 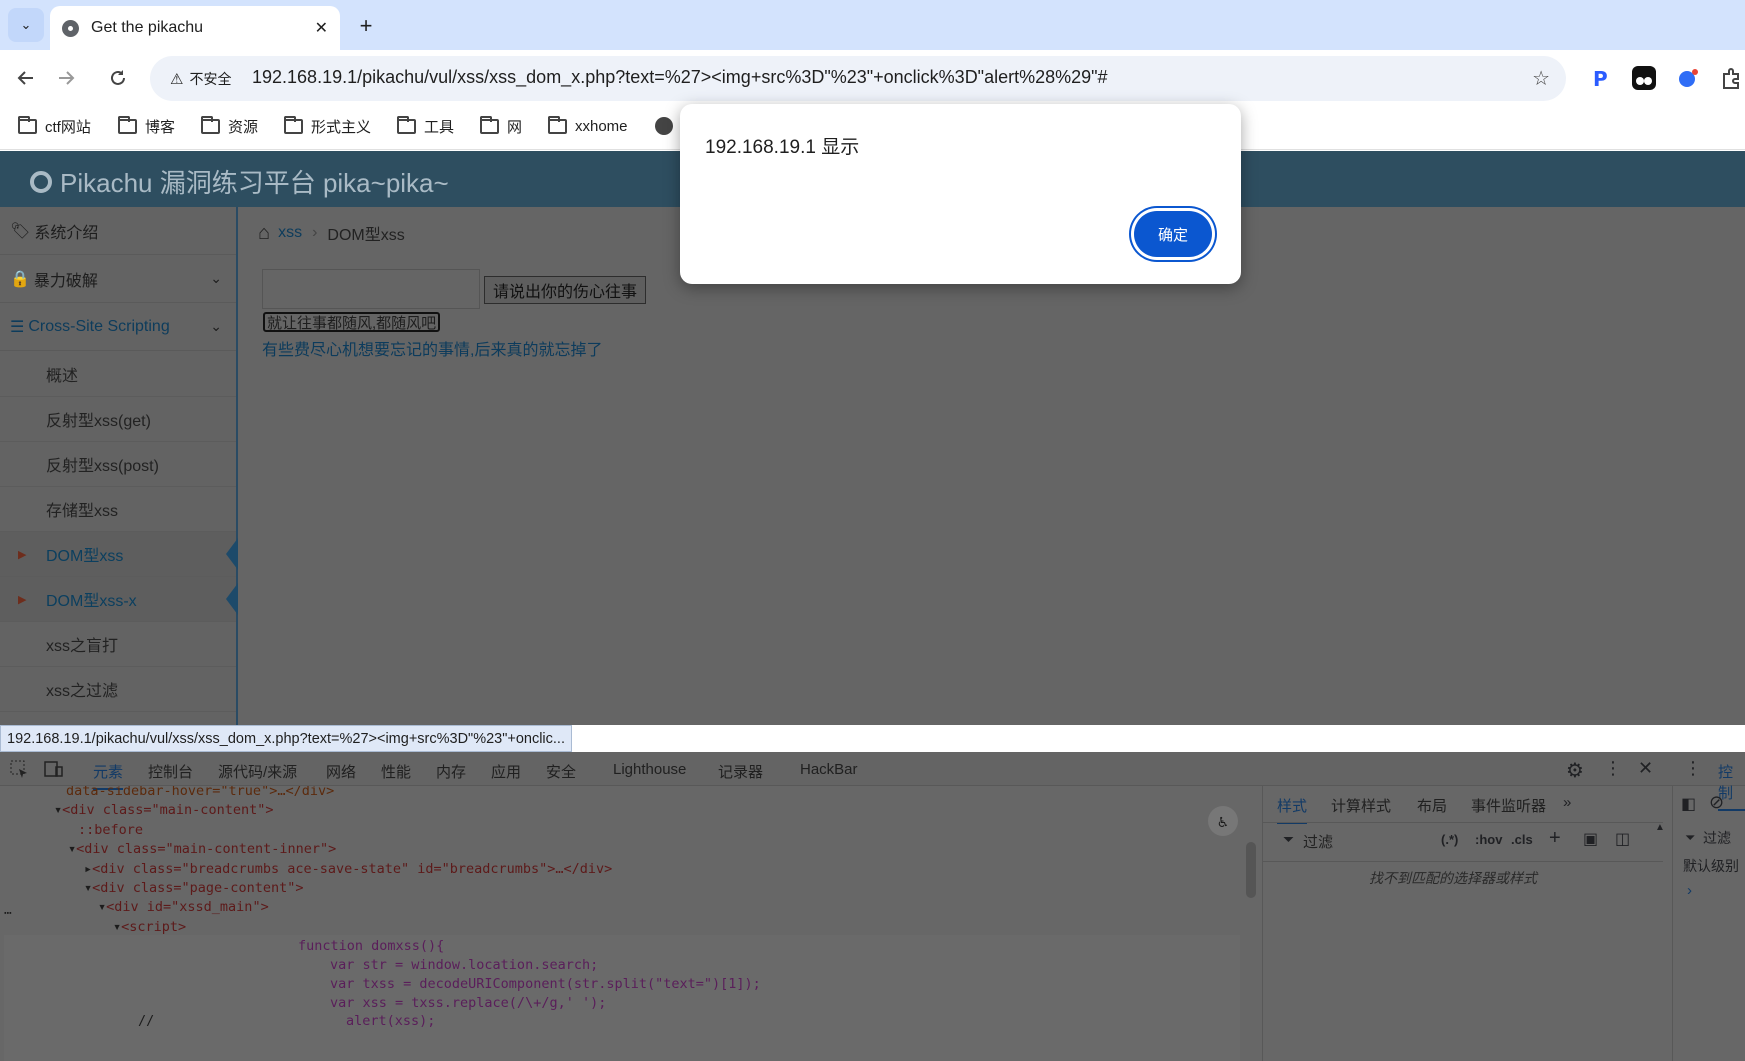 I want to click on star-icon: ☆, so click(x=1541, y=78).